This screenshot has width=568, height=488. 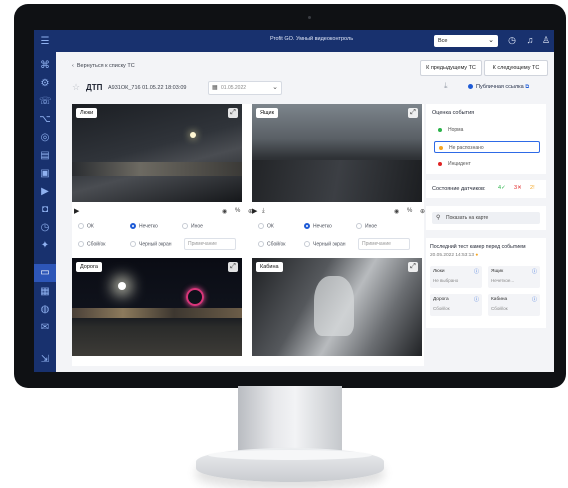 I want to click on status-dot, so click(x=441, y=148).